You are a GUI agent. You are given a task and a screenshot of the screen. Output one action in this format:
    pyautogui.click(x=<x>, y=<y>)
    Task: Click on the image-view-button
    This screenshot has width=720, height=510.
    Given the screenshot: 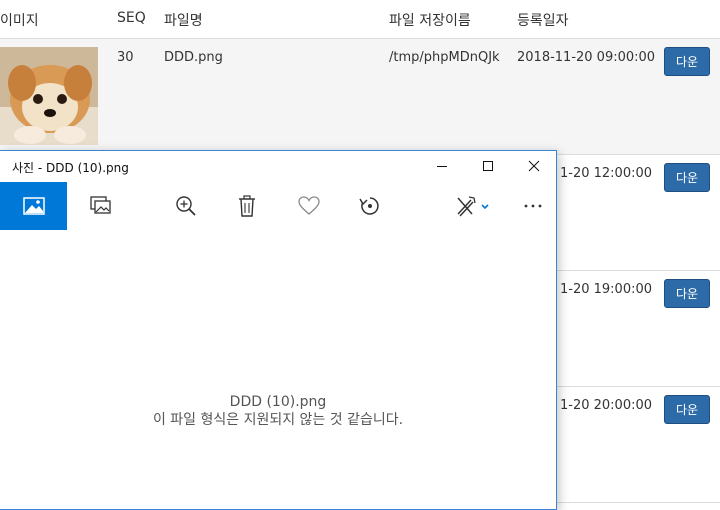 What is the action you would take?
    pyautogui.click(x=33, y=206)
    